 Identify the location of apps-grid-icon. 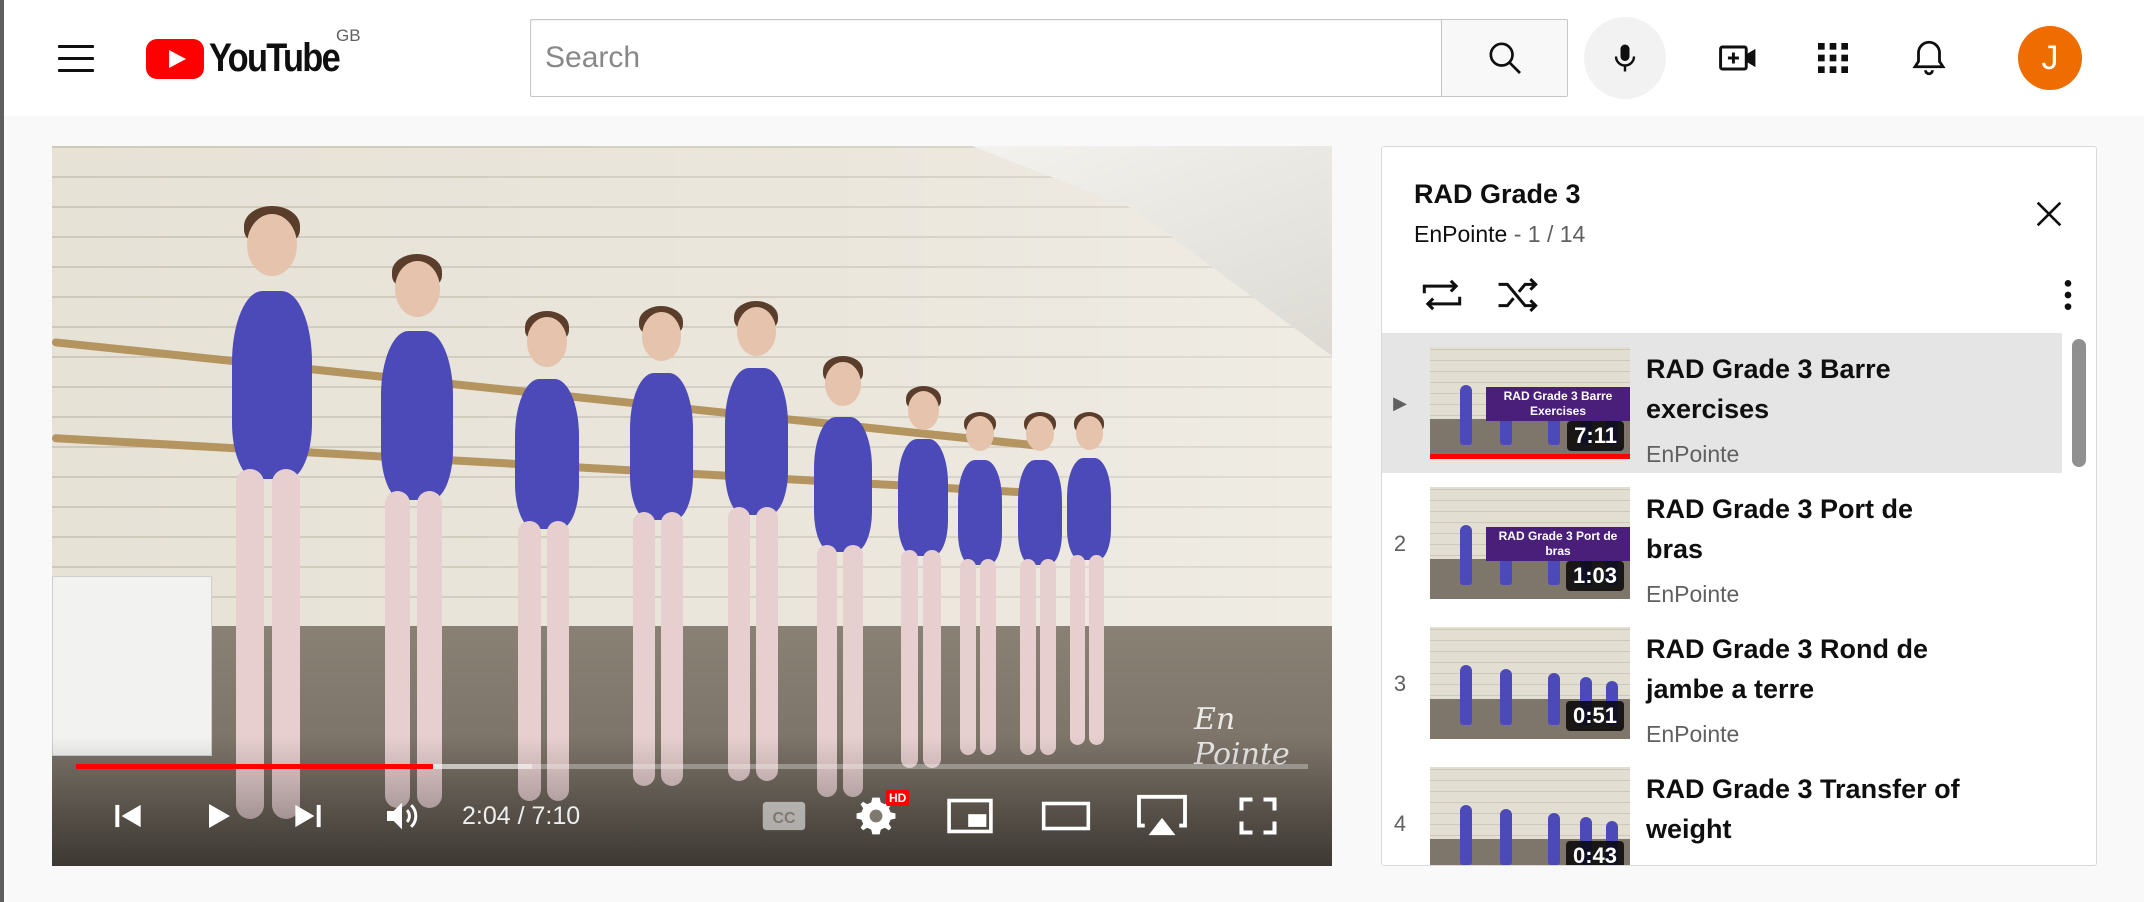
(1833, 58).